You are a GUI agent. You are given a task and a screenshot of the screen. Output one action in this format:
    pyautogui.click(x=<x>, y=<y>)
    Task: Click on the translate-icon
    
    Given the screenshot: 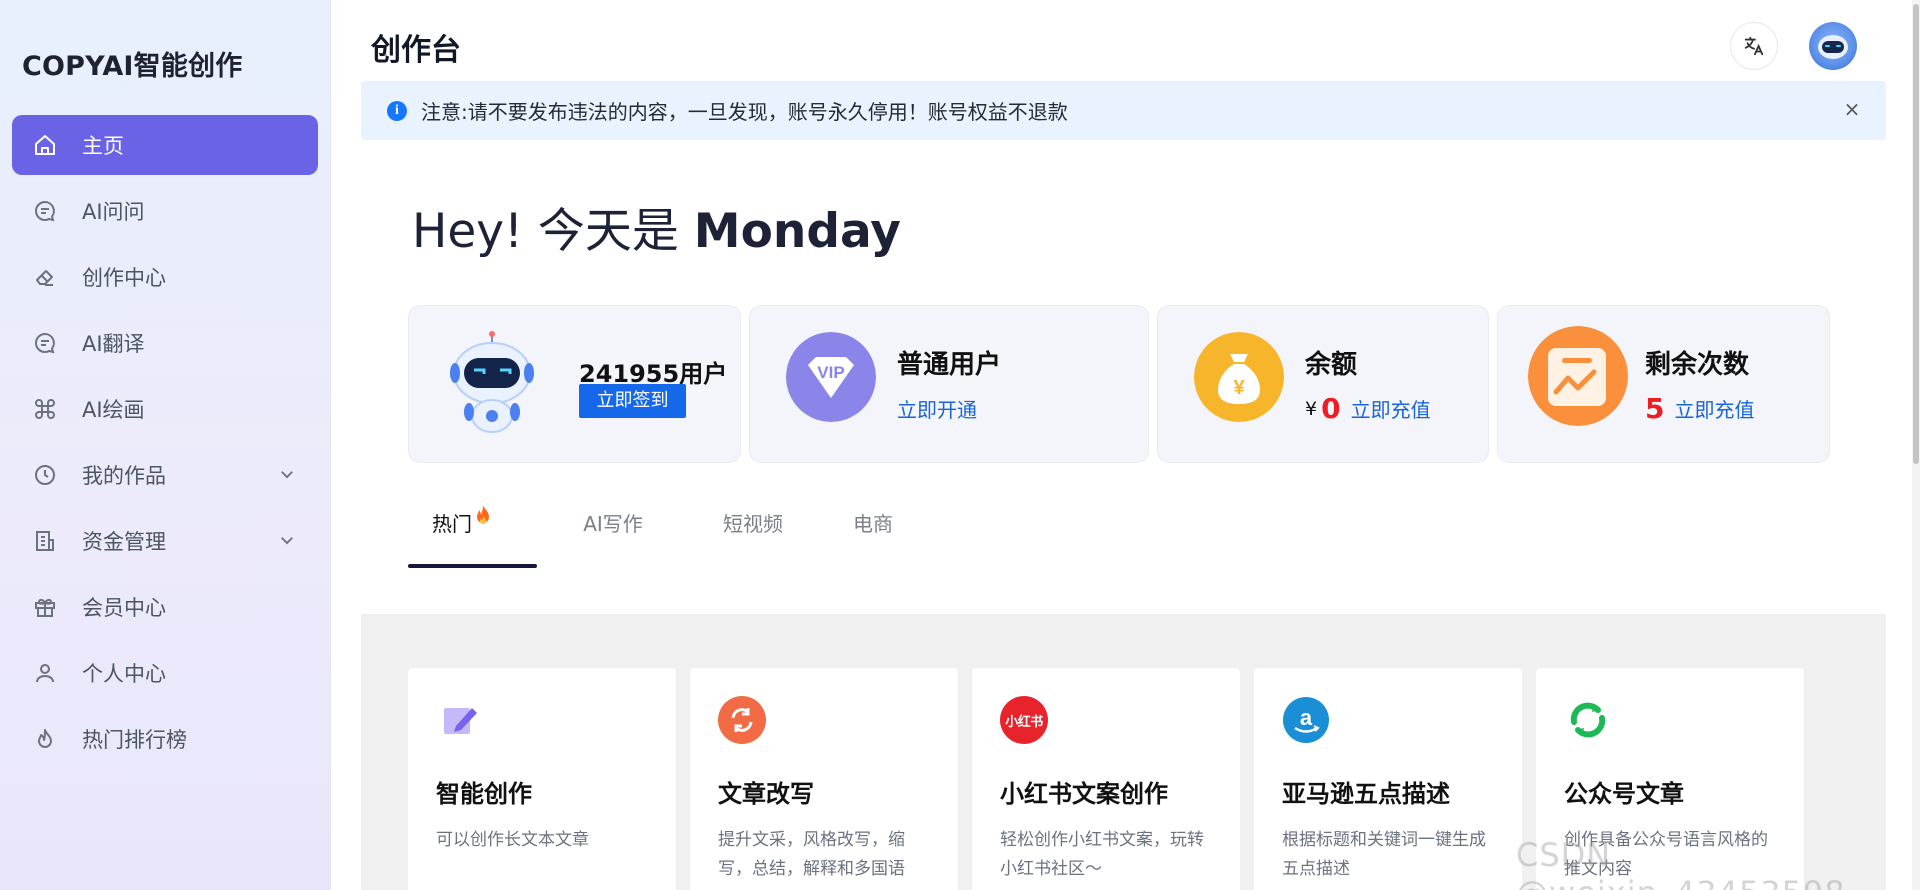 What is the action you would take?
    pyautogui.click(x=1754, y=46)
    